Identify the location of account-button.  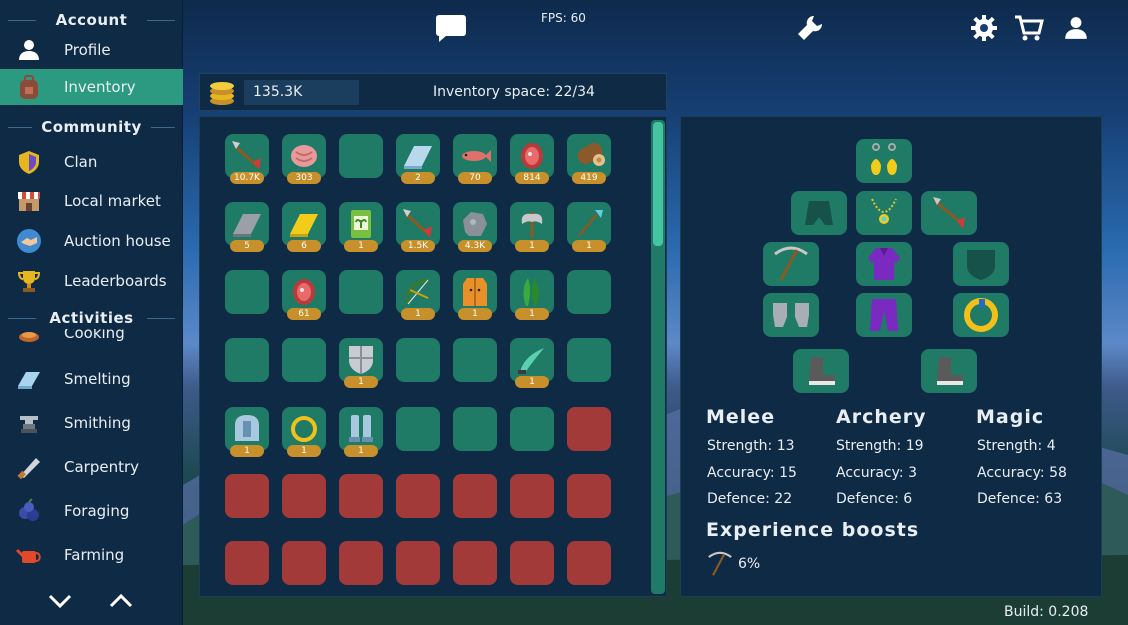
(1076, 28).